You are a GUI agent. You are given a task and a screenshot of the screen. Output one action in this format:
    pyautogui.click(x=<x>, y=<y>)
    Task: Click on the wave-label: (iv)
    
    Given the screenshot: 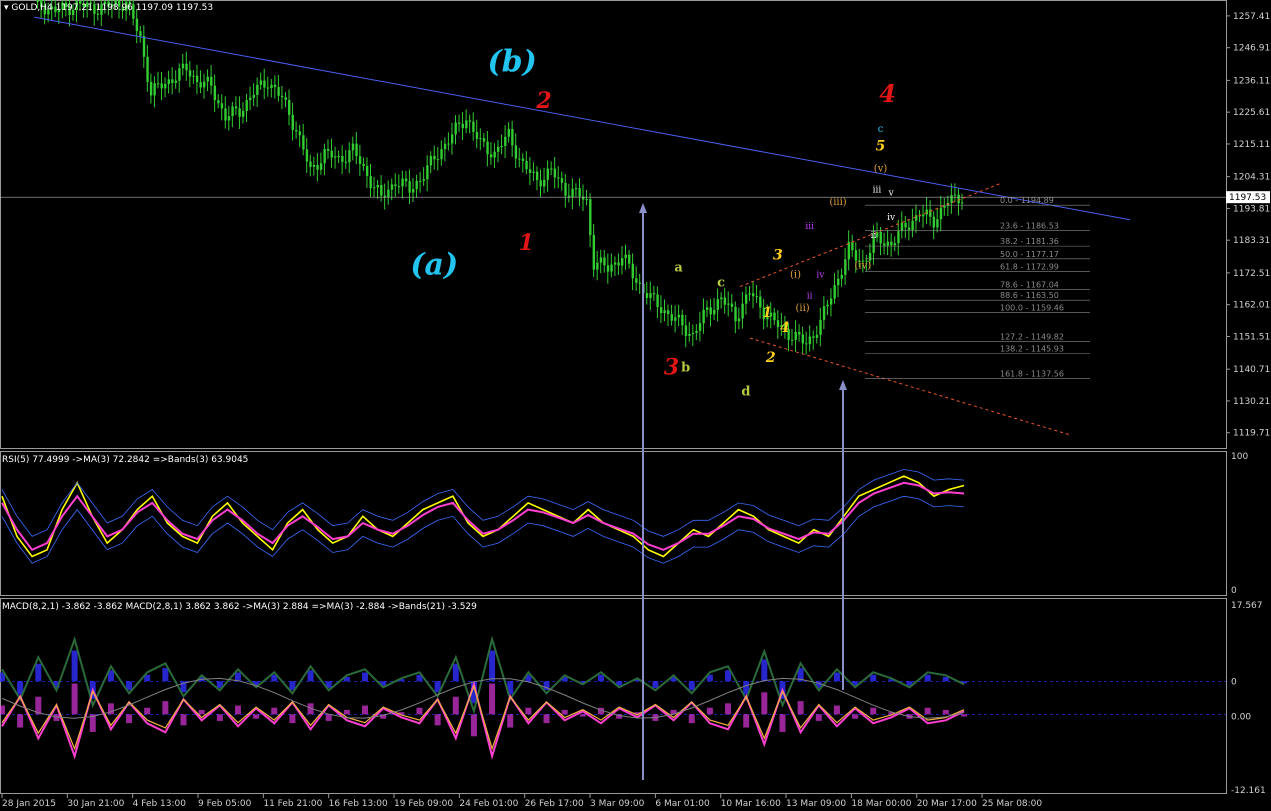 What is the action you would take?
    pyautogui.click(x=862, y=265)
    